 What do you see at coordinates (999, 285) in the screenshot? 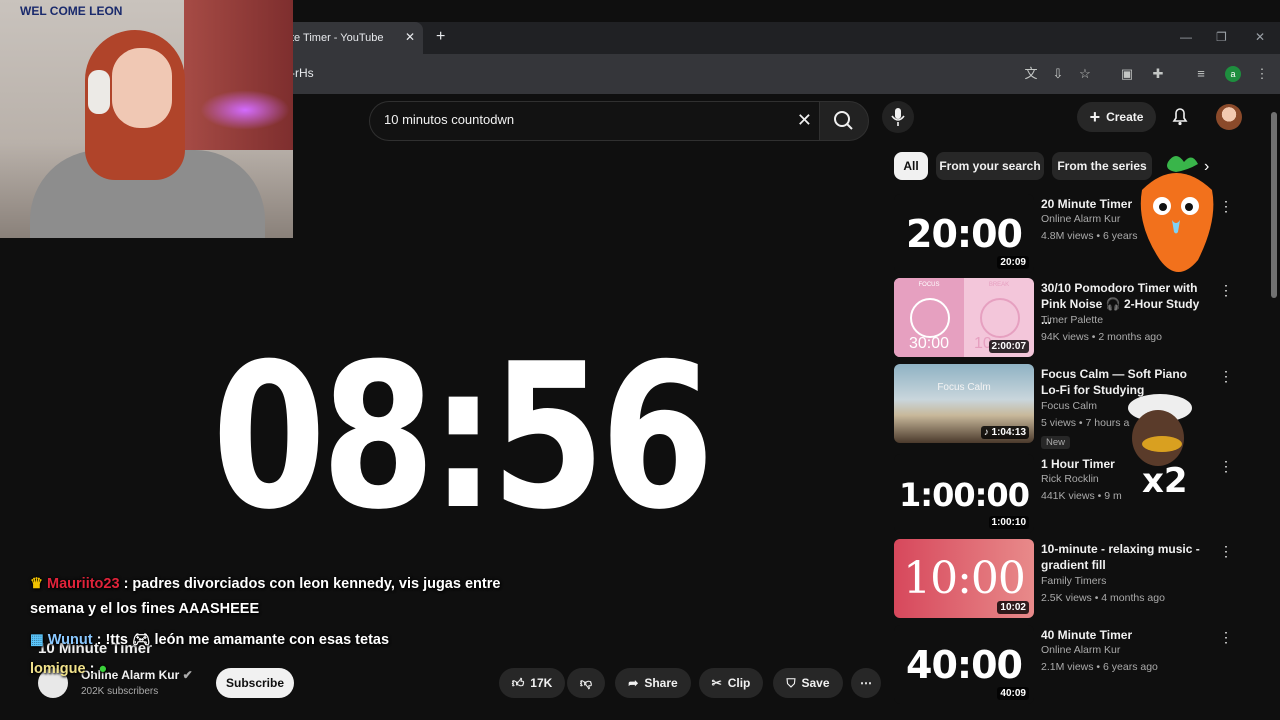
I see `break-label: BREAK` at bounding box center [999, 285].